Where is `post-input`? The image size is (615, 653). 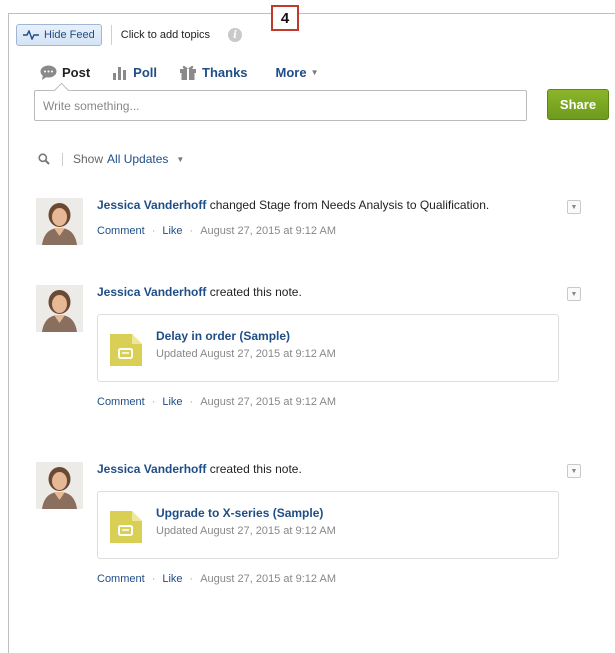
post-input is located at coordinates (280, 105).